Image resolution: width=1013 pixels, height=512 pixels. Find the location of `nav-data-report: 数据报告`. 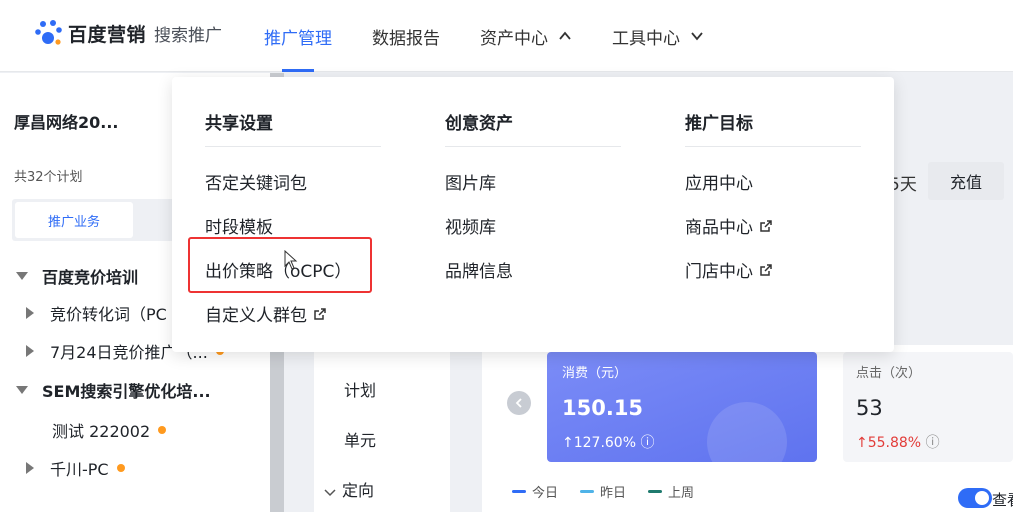

nav-data-report: 数据报告 is located at coordinates (406, 36).